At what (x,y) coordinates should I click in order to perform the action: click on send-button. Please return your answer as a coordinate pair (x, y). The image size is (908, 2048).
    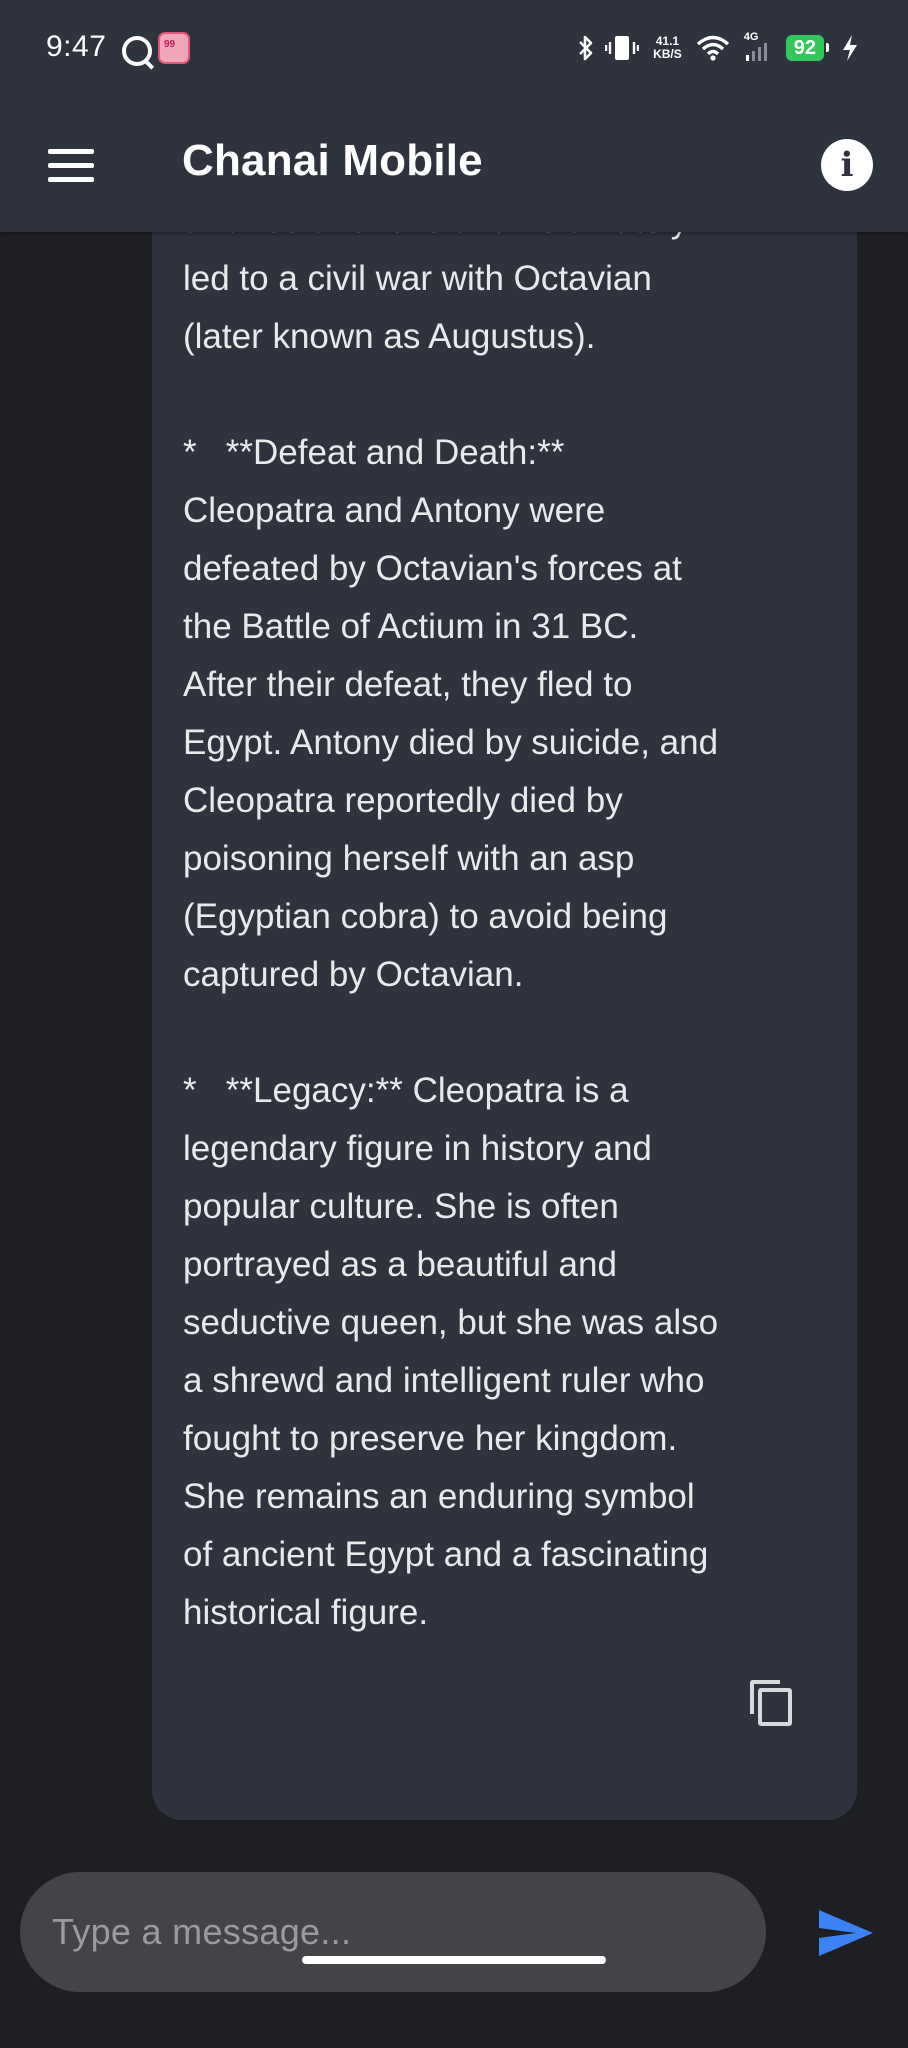
    Looking at the image, I should click on (846, 1933).